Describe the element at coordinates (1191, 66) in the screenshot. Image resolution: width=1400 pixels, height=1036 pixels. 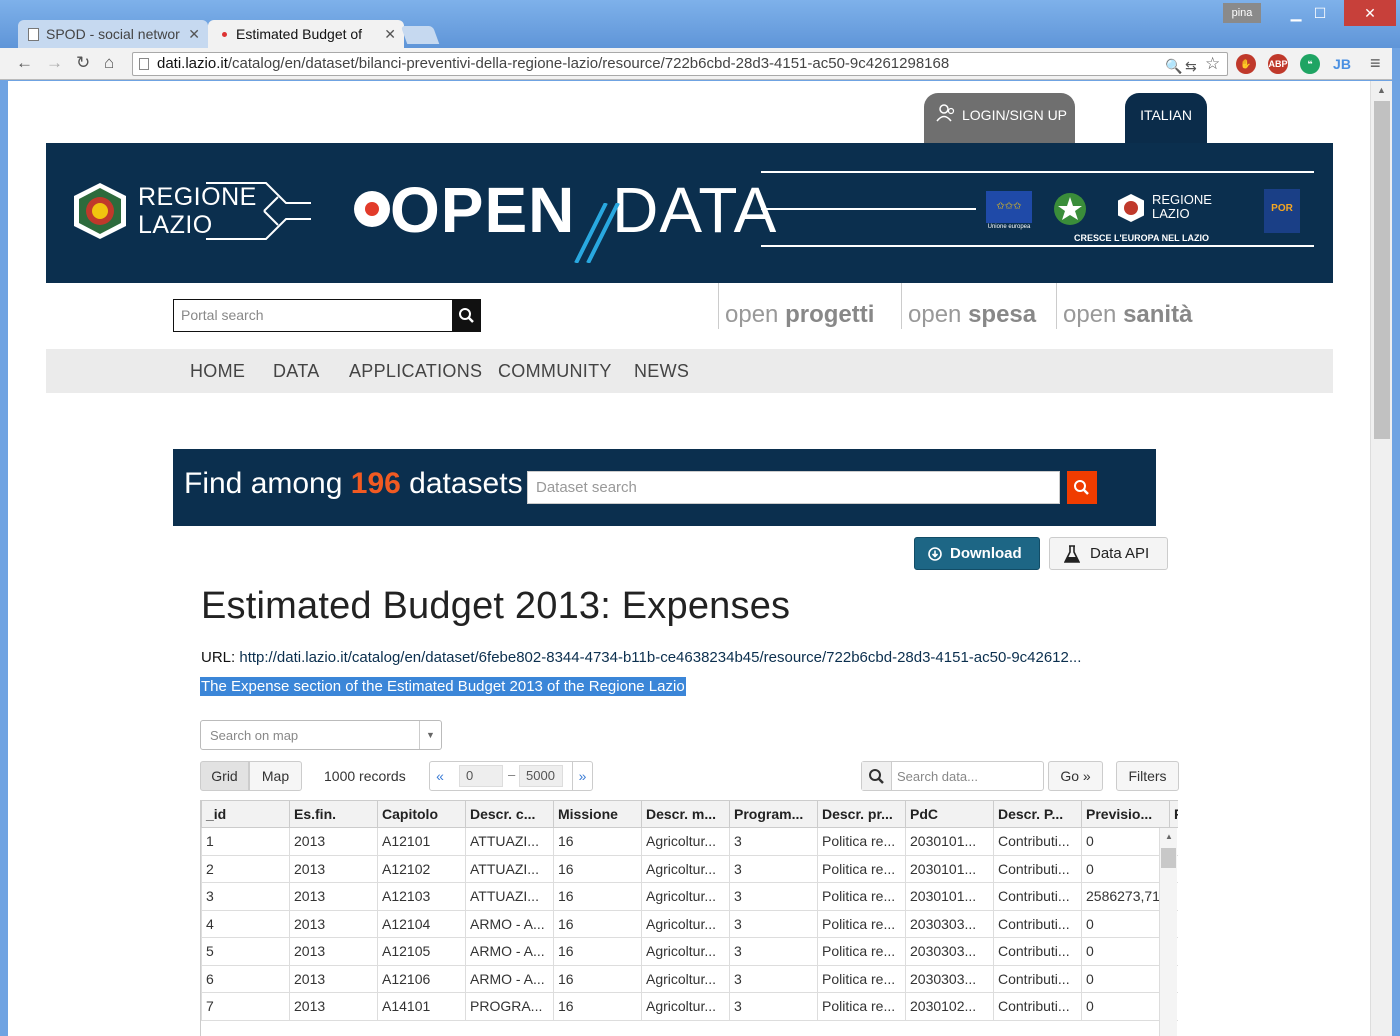
I see `translate-icon: ⇆` at that location.